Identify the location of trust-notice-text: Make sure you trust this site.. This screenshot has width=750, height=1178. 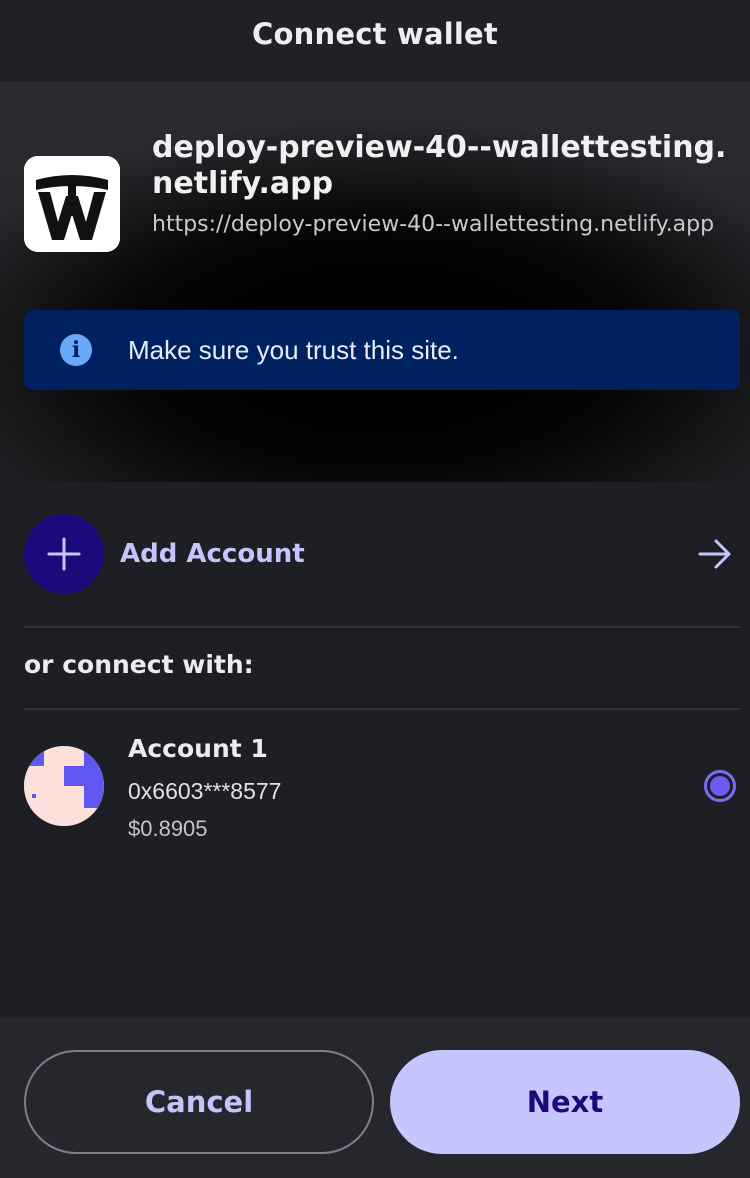
(293, 349).